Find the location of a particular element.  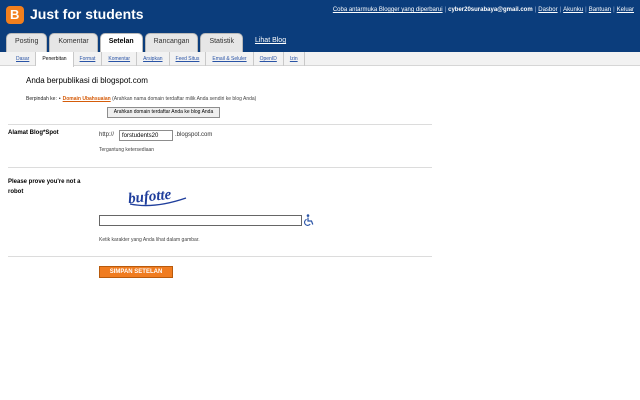

subtab-site-feed: Feed Situs is located at coordinates (188, 59).